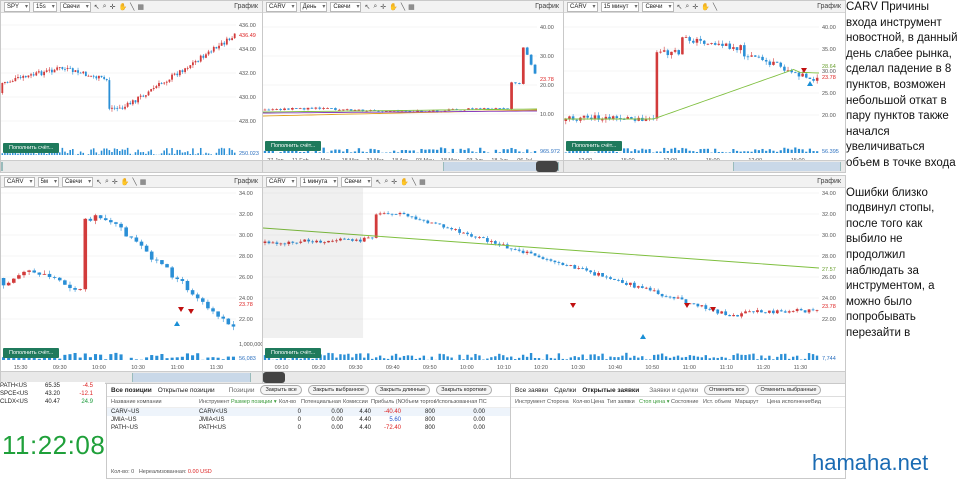 Image resolution: width=960 pixels, height=479 pixels. I want to click on close-selected-button: Закрыть выбранное, so click(338, 390).